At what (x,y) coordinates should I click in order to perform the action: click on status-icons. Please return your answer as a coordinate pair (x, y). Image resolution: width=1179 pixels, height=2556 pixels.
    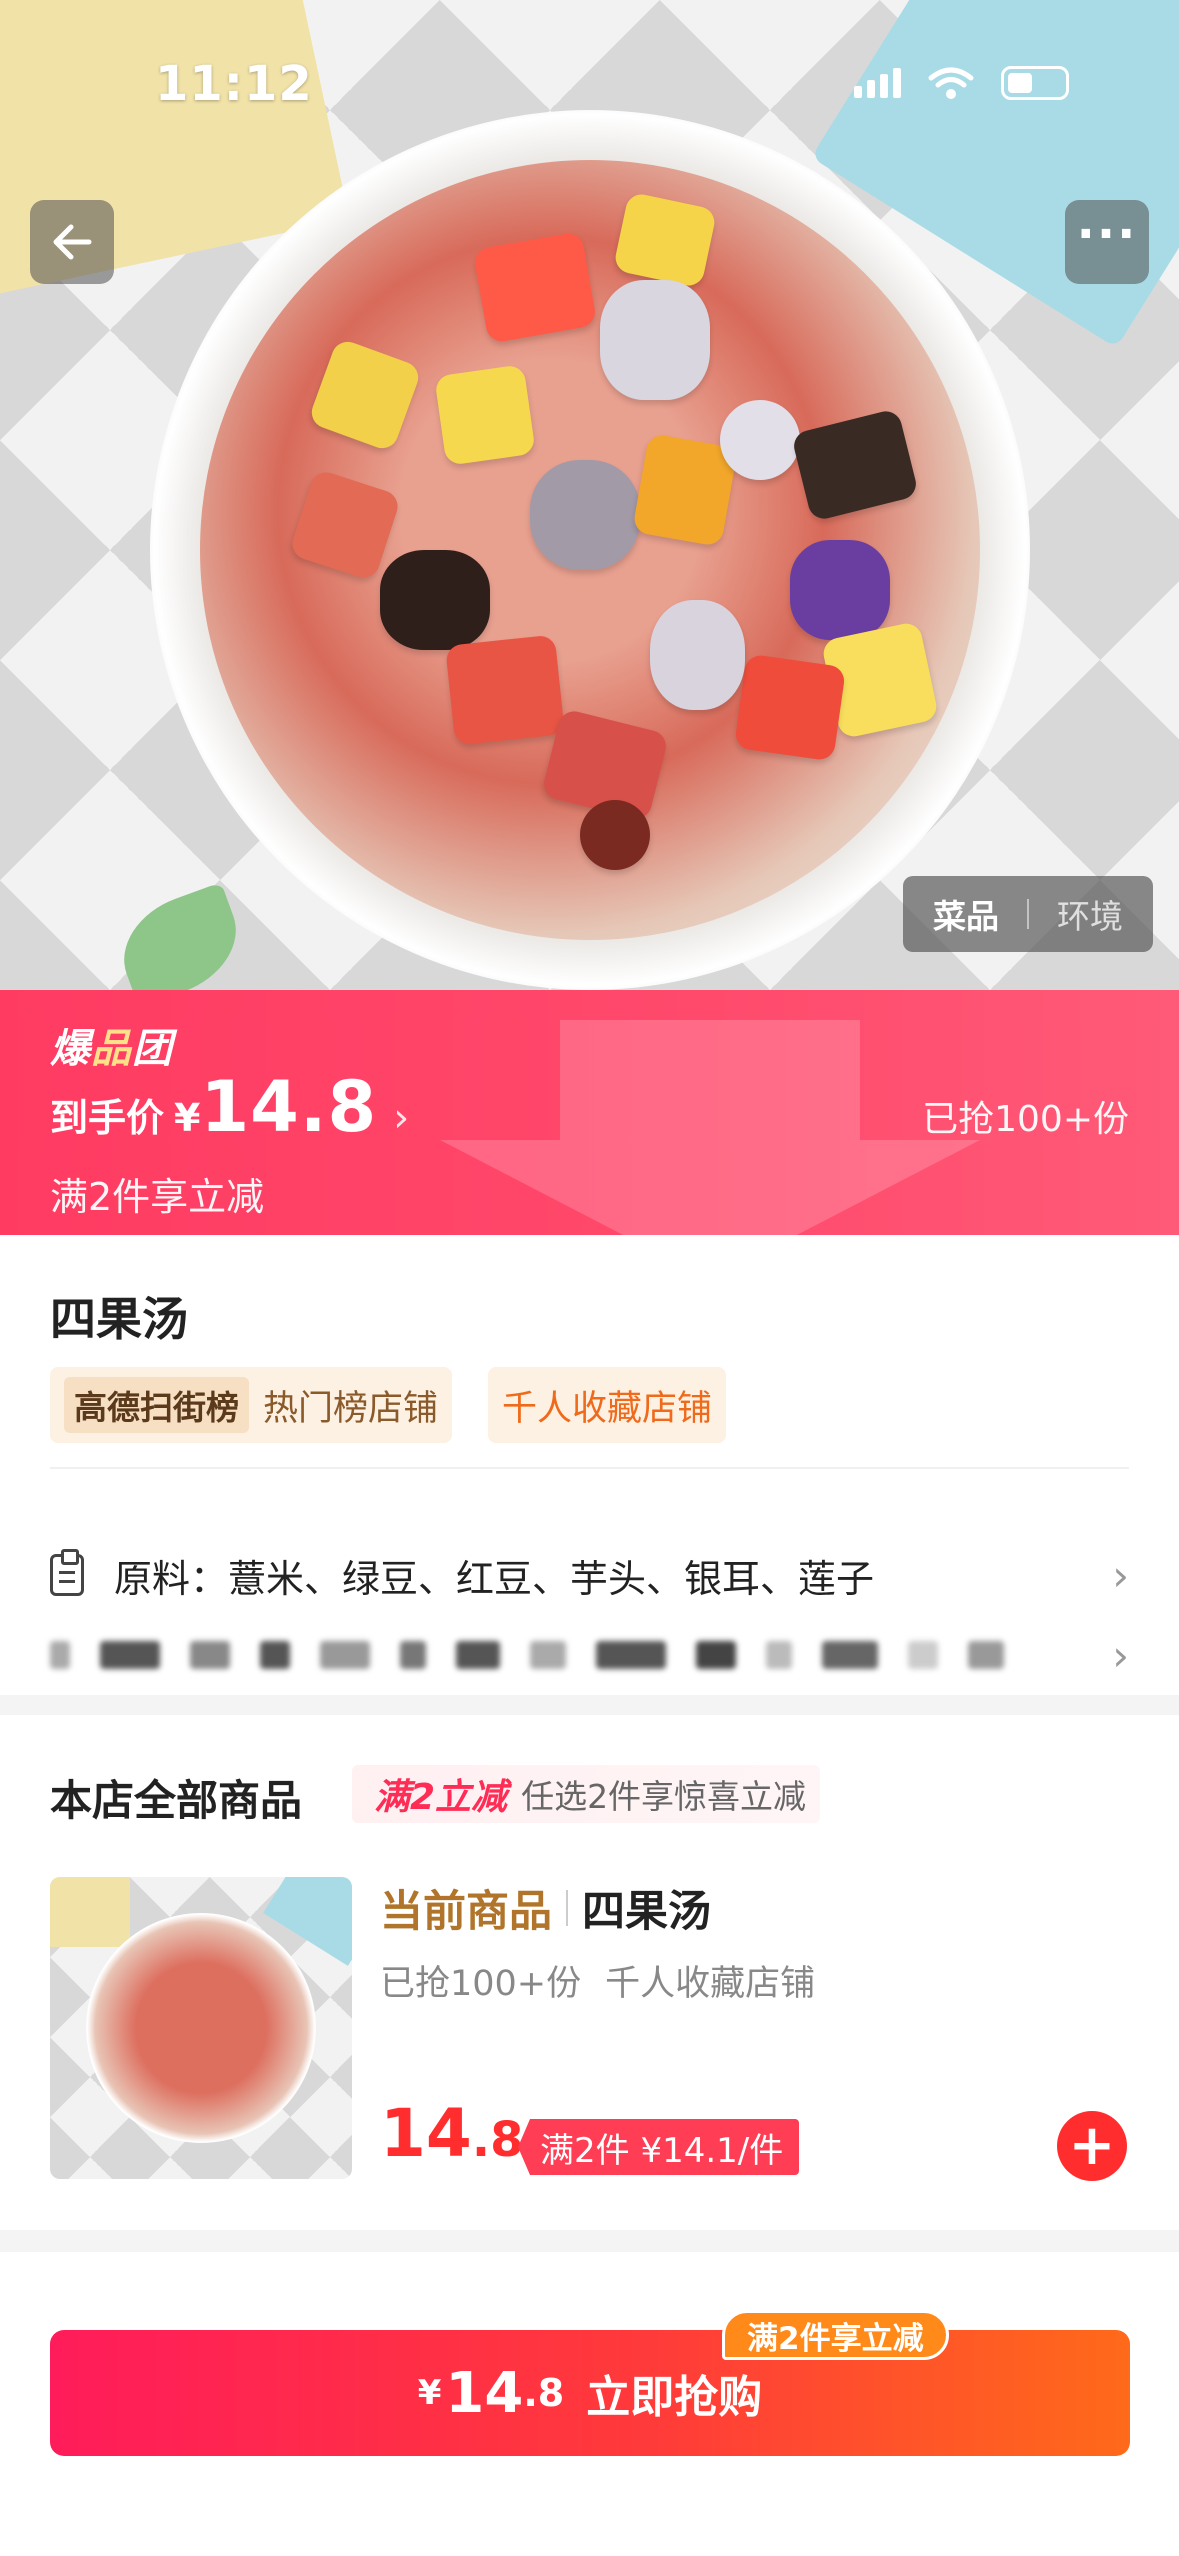
    Looking at the image, I should click on (961, 83).